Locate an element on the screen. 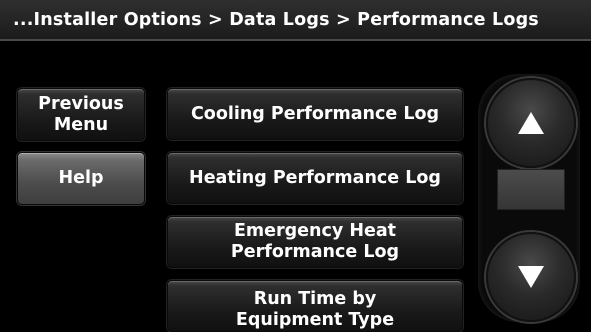  cooling-performance-log-button: Cooling Performance Log is located at coordinates (315, 114).